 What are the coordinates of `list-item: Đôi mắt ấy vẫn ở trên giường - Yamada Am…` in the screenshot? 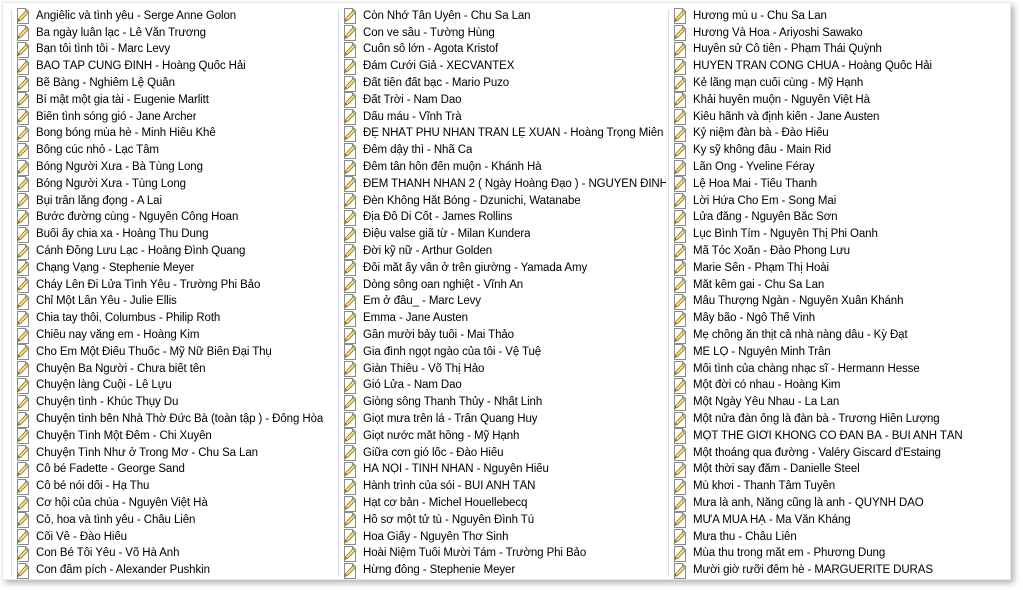 It's located at (502, 268).